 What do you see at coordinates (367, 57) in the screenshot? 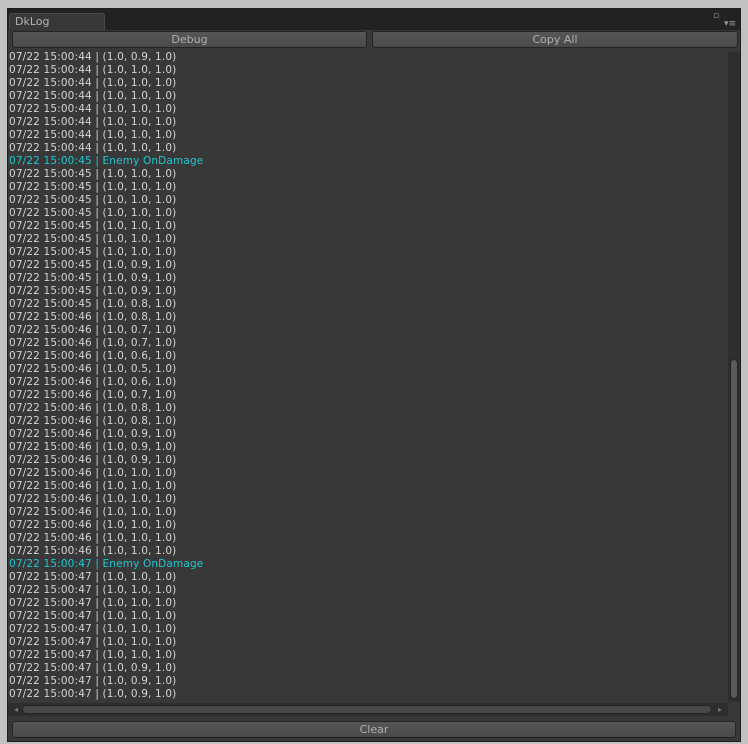
I see `log-line: 07/22 15:00:44 | (1.0, 0.9, 1.0)` at bounding box center [367, 57].